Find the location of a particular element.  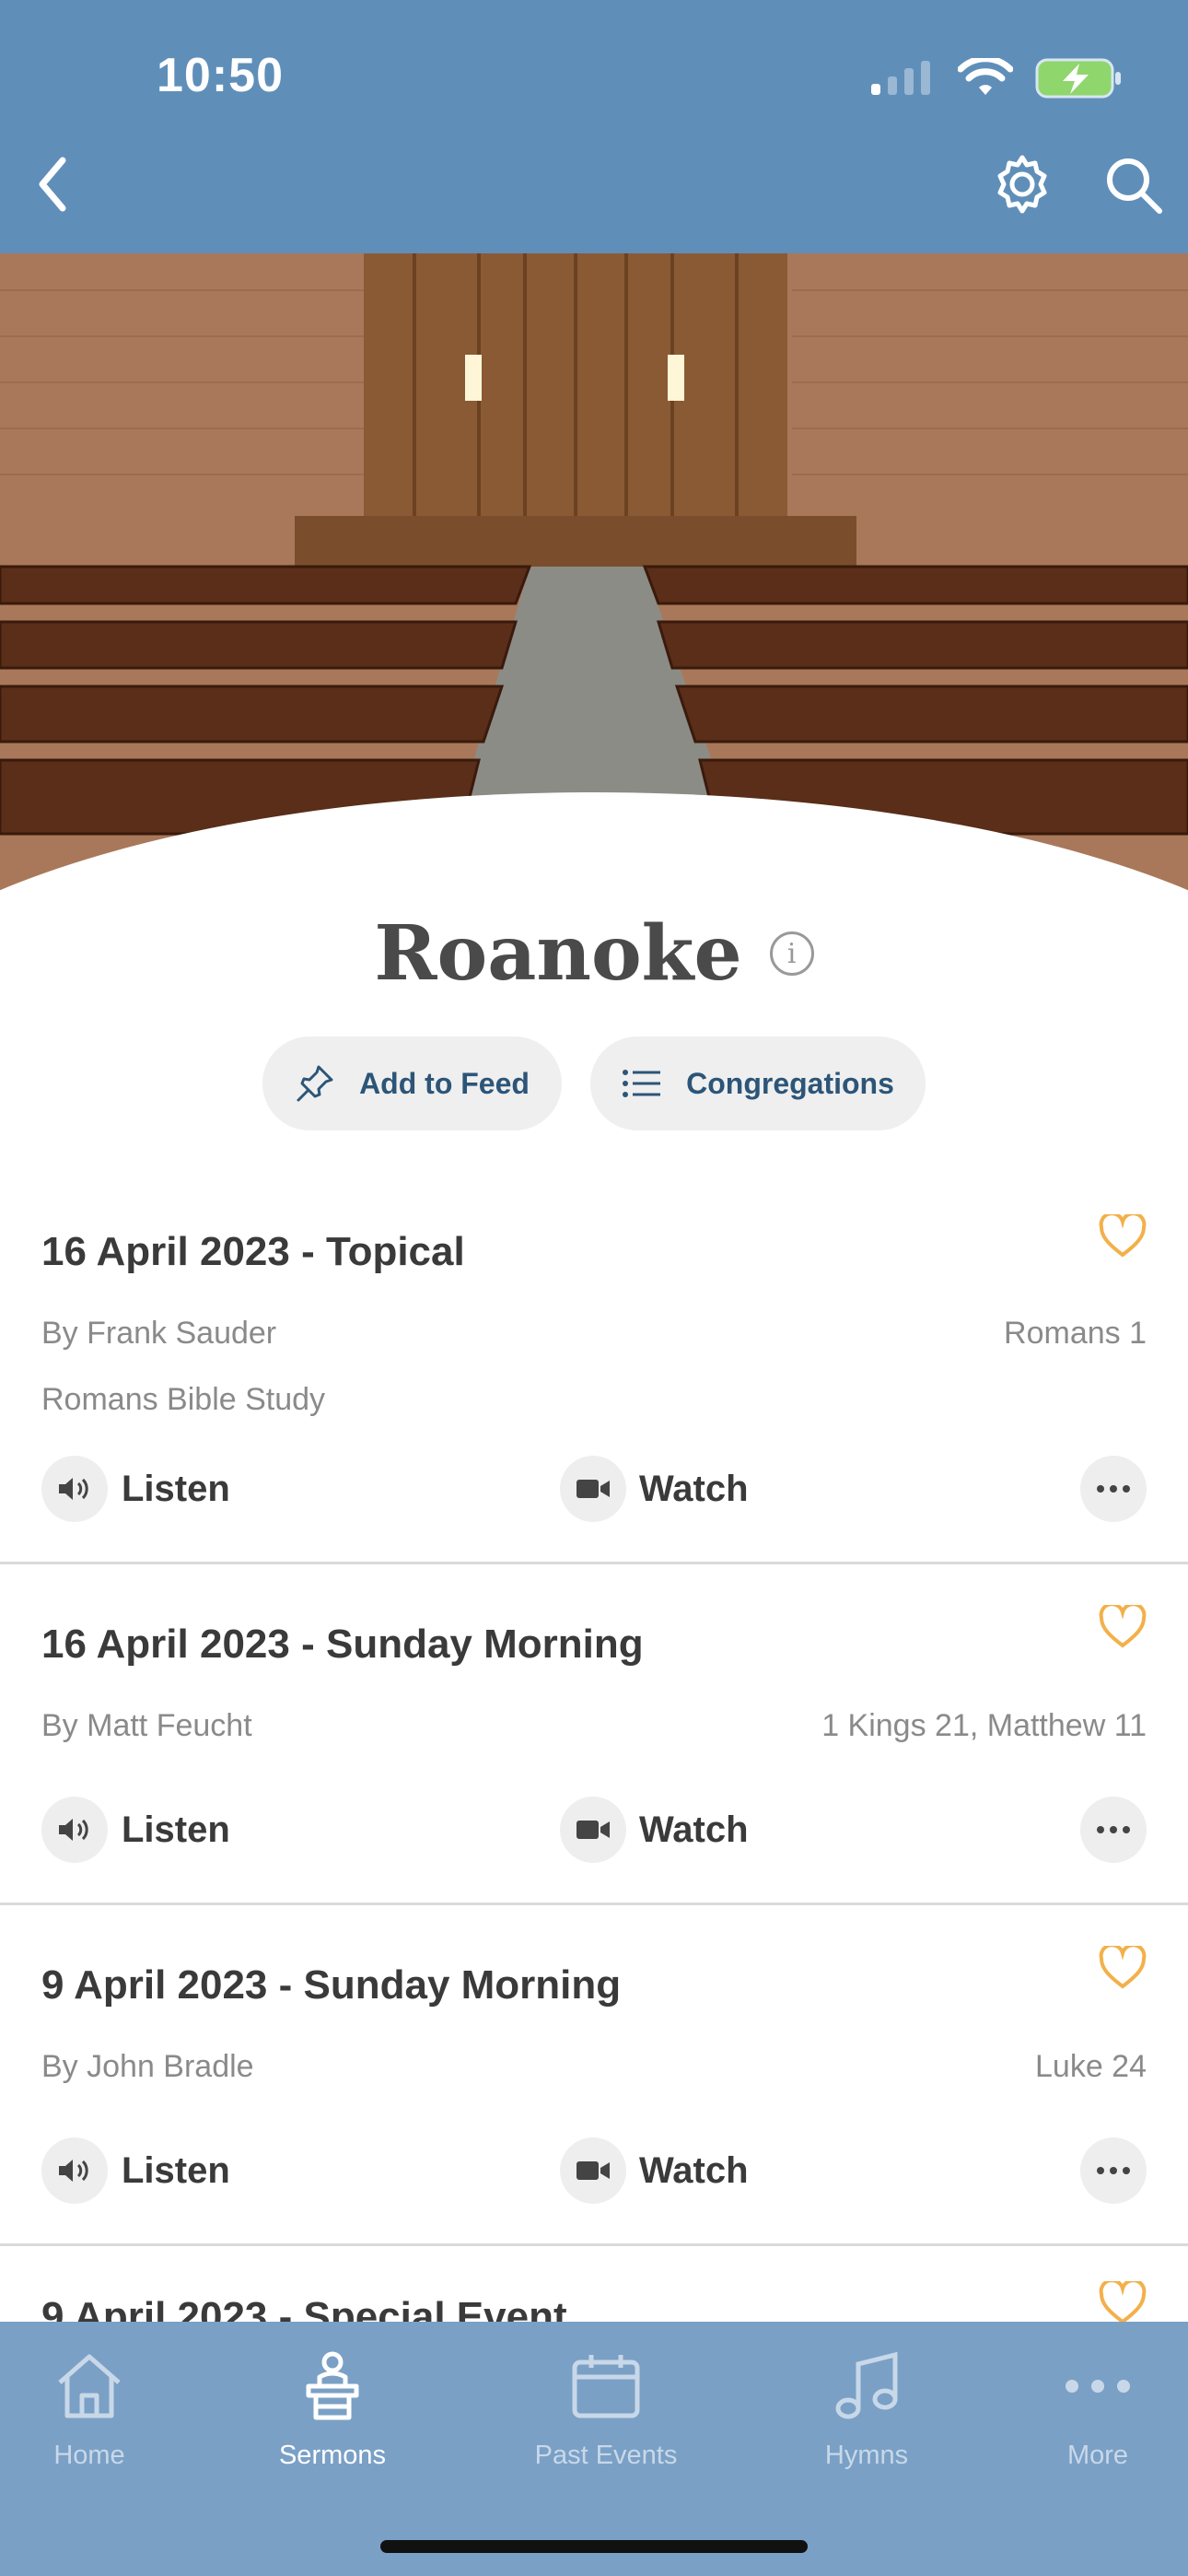

tab-sermons-label: Sermons is located at coordinates (332, 2455).